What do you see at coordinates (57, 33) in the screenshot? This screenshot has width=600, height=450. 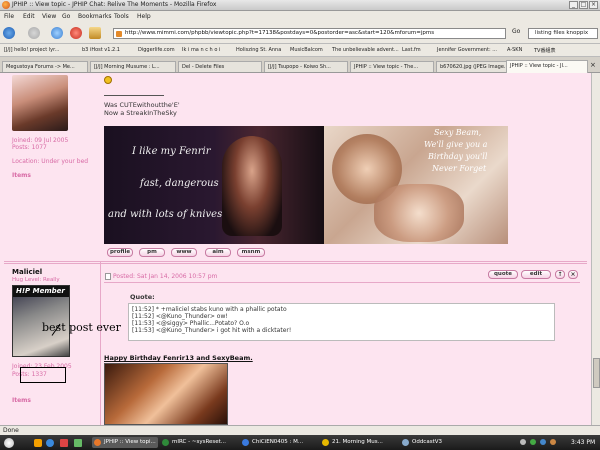 I see `reload-icon` at bounding box center [57, 33].